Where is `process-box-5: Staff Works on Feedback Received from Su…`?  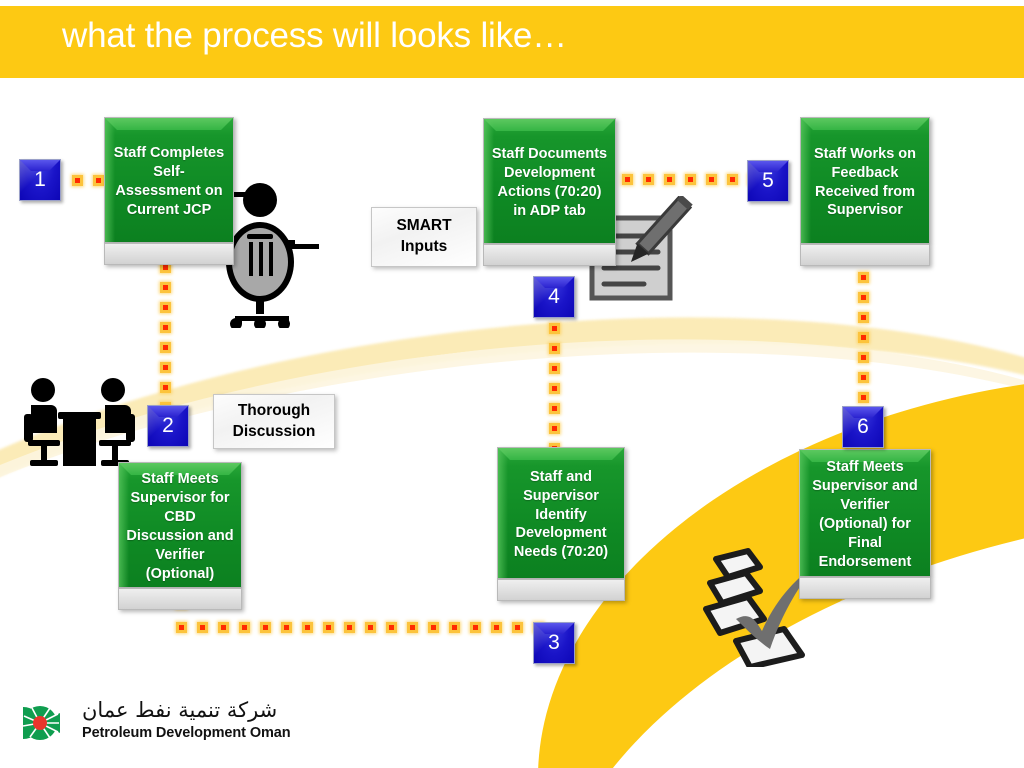
process-box-5: Staff Works on Feedback Received from Su… is located at coordinates (865, 191).